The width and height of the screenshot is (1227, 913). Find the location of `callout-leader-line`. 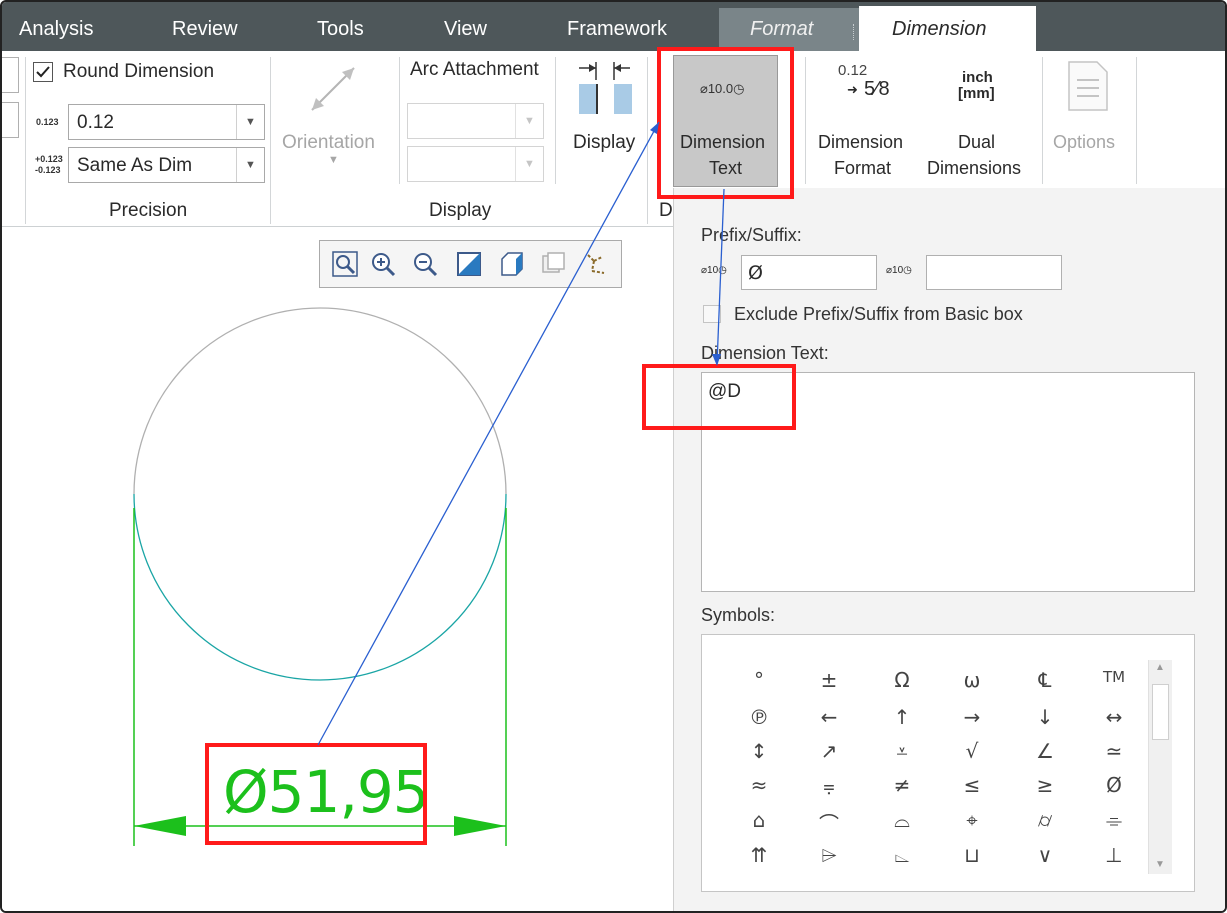

callout-leader-line is located at coordinates (720, 276).